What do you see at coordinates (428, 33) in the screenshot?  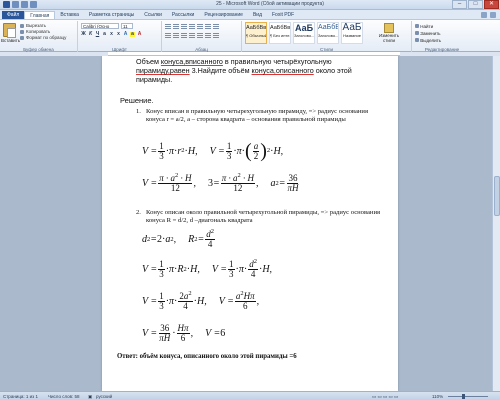 I see `replace-button: Заменить` at bounding box center [428, 33].